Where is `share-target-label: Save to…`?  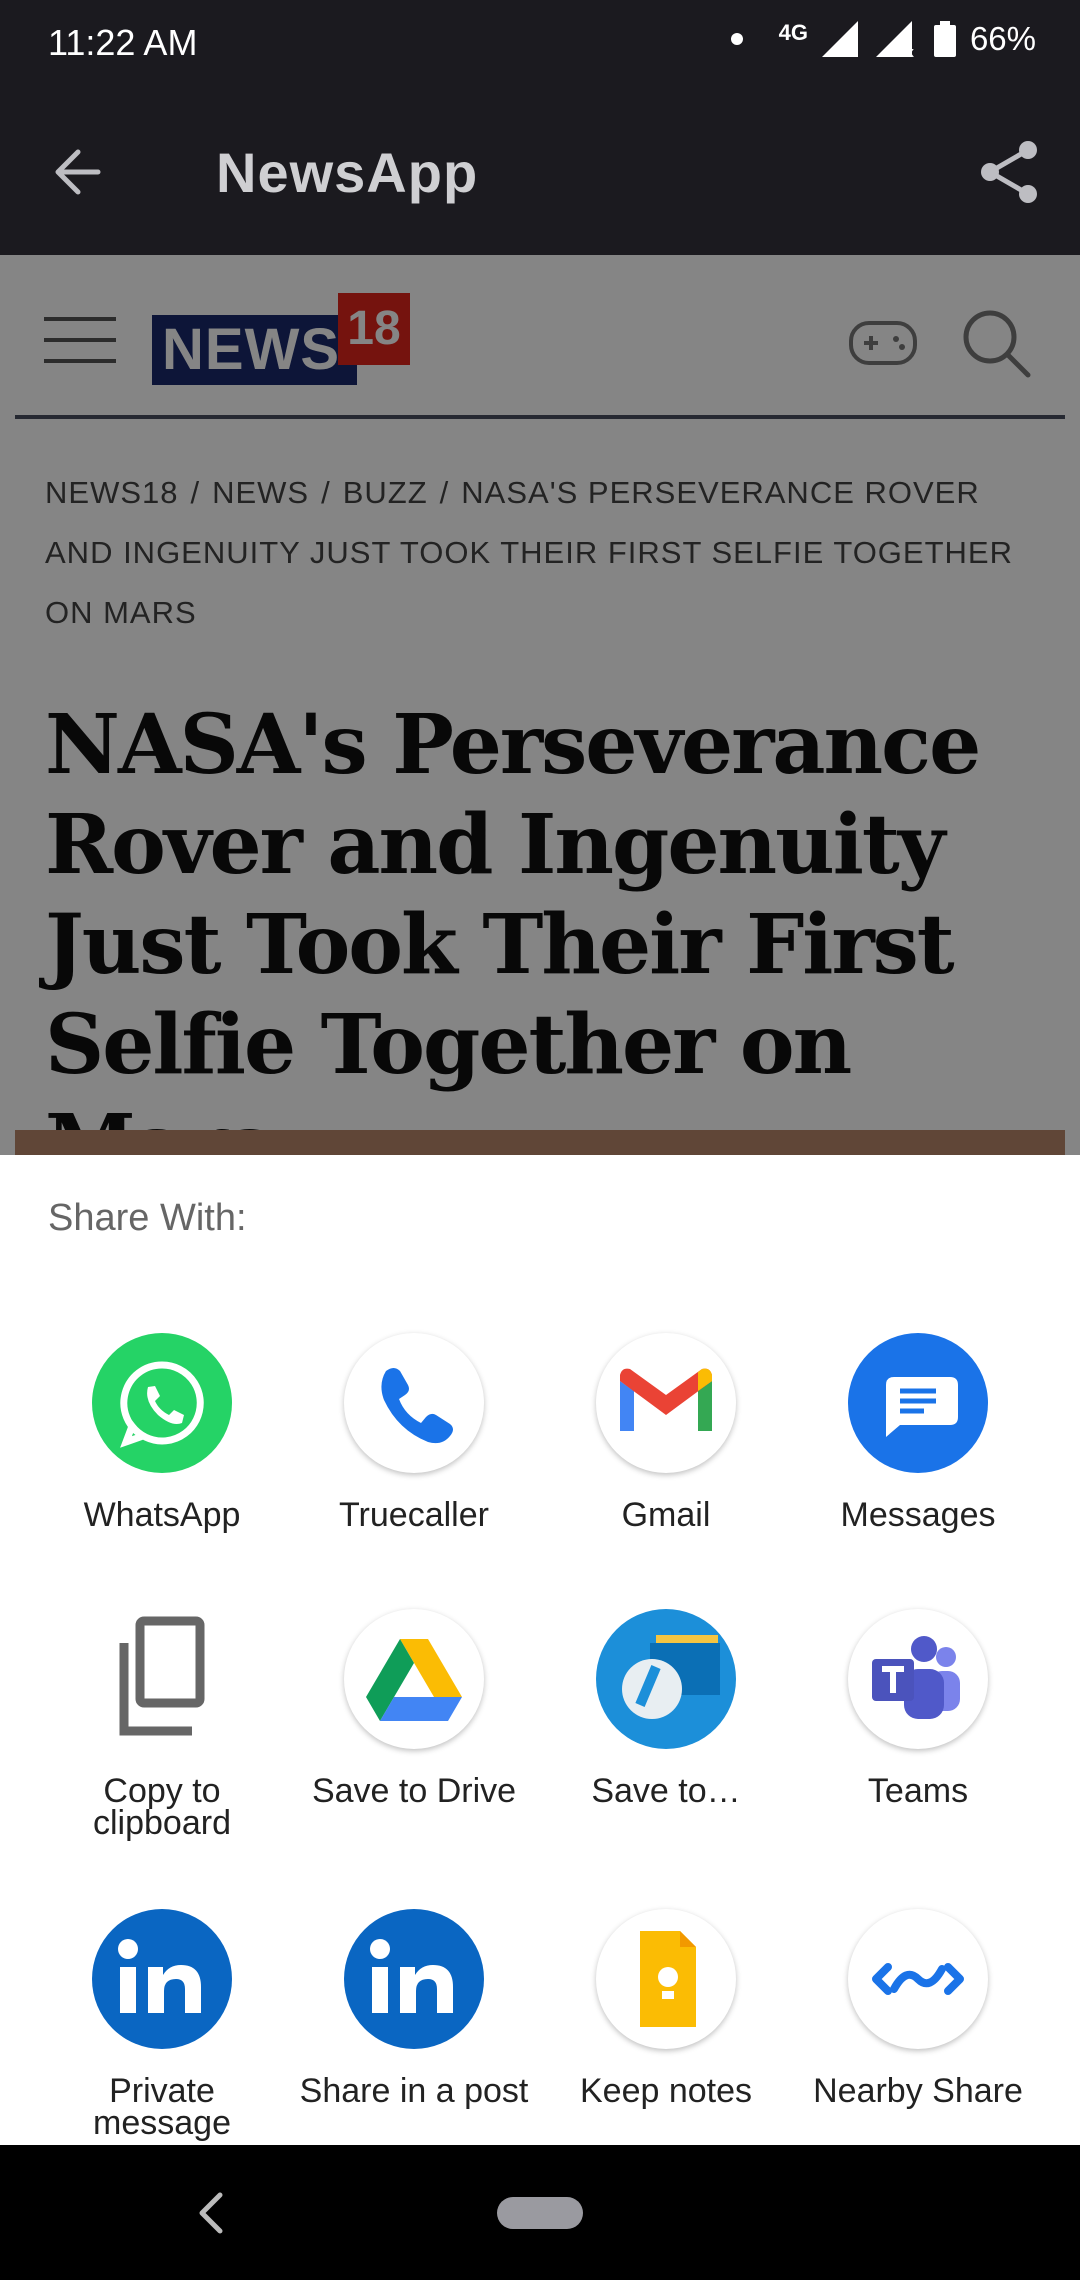
share-target-label: Save to… is located at coordinates (666, 1791).